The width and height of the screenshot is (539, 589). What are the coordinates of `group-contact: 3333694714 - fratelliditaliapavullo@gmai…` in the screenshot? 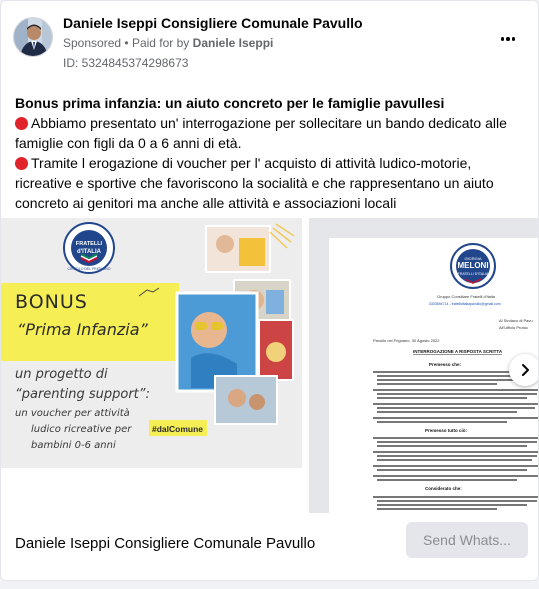 It's located at (465, 304).